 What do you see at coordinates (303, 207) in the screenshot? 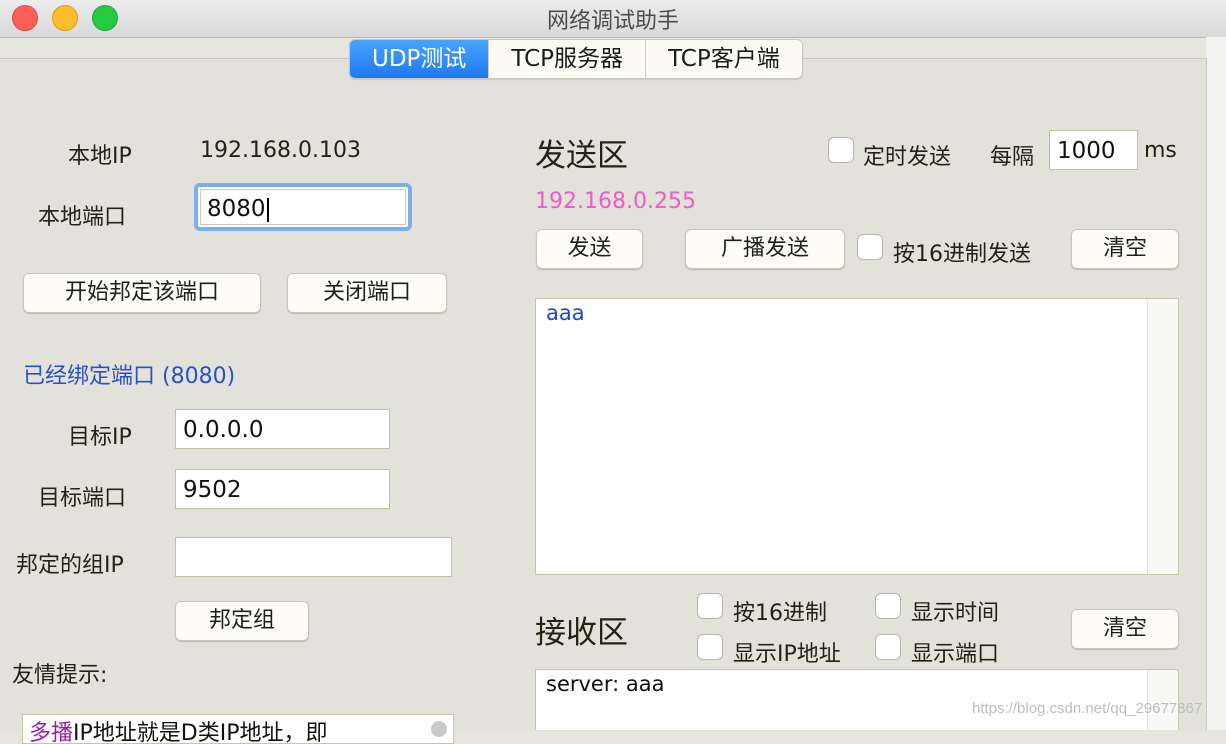
I see `local-port-input: 8080` at bounding box center [303, 207].